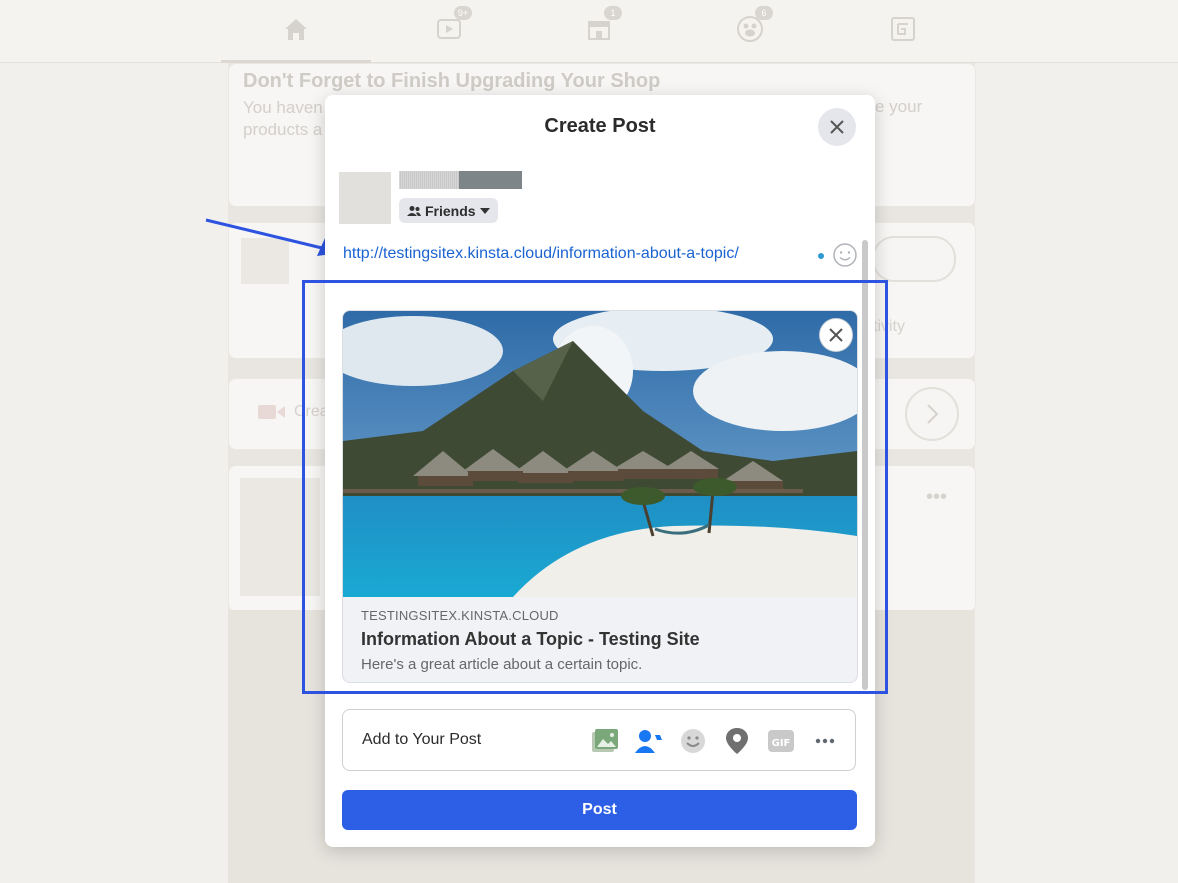 This screenshot has height=883, width=1178. I want to click on marketplace-nav: 1, so click(603, 25).